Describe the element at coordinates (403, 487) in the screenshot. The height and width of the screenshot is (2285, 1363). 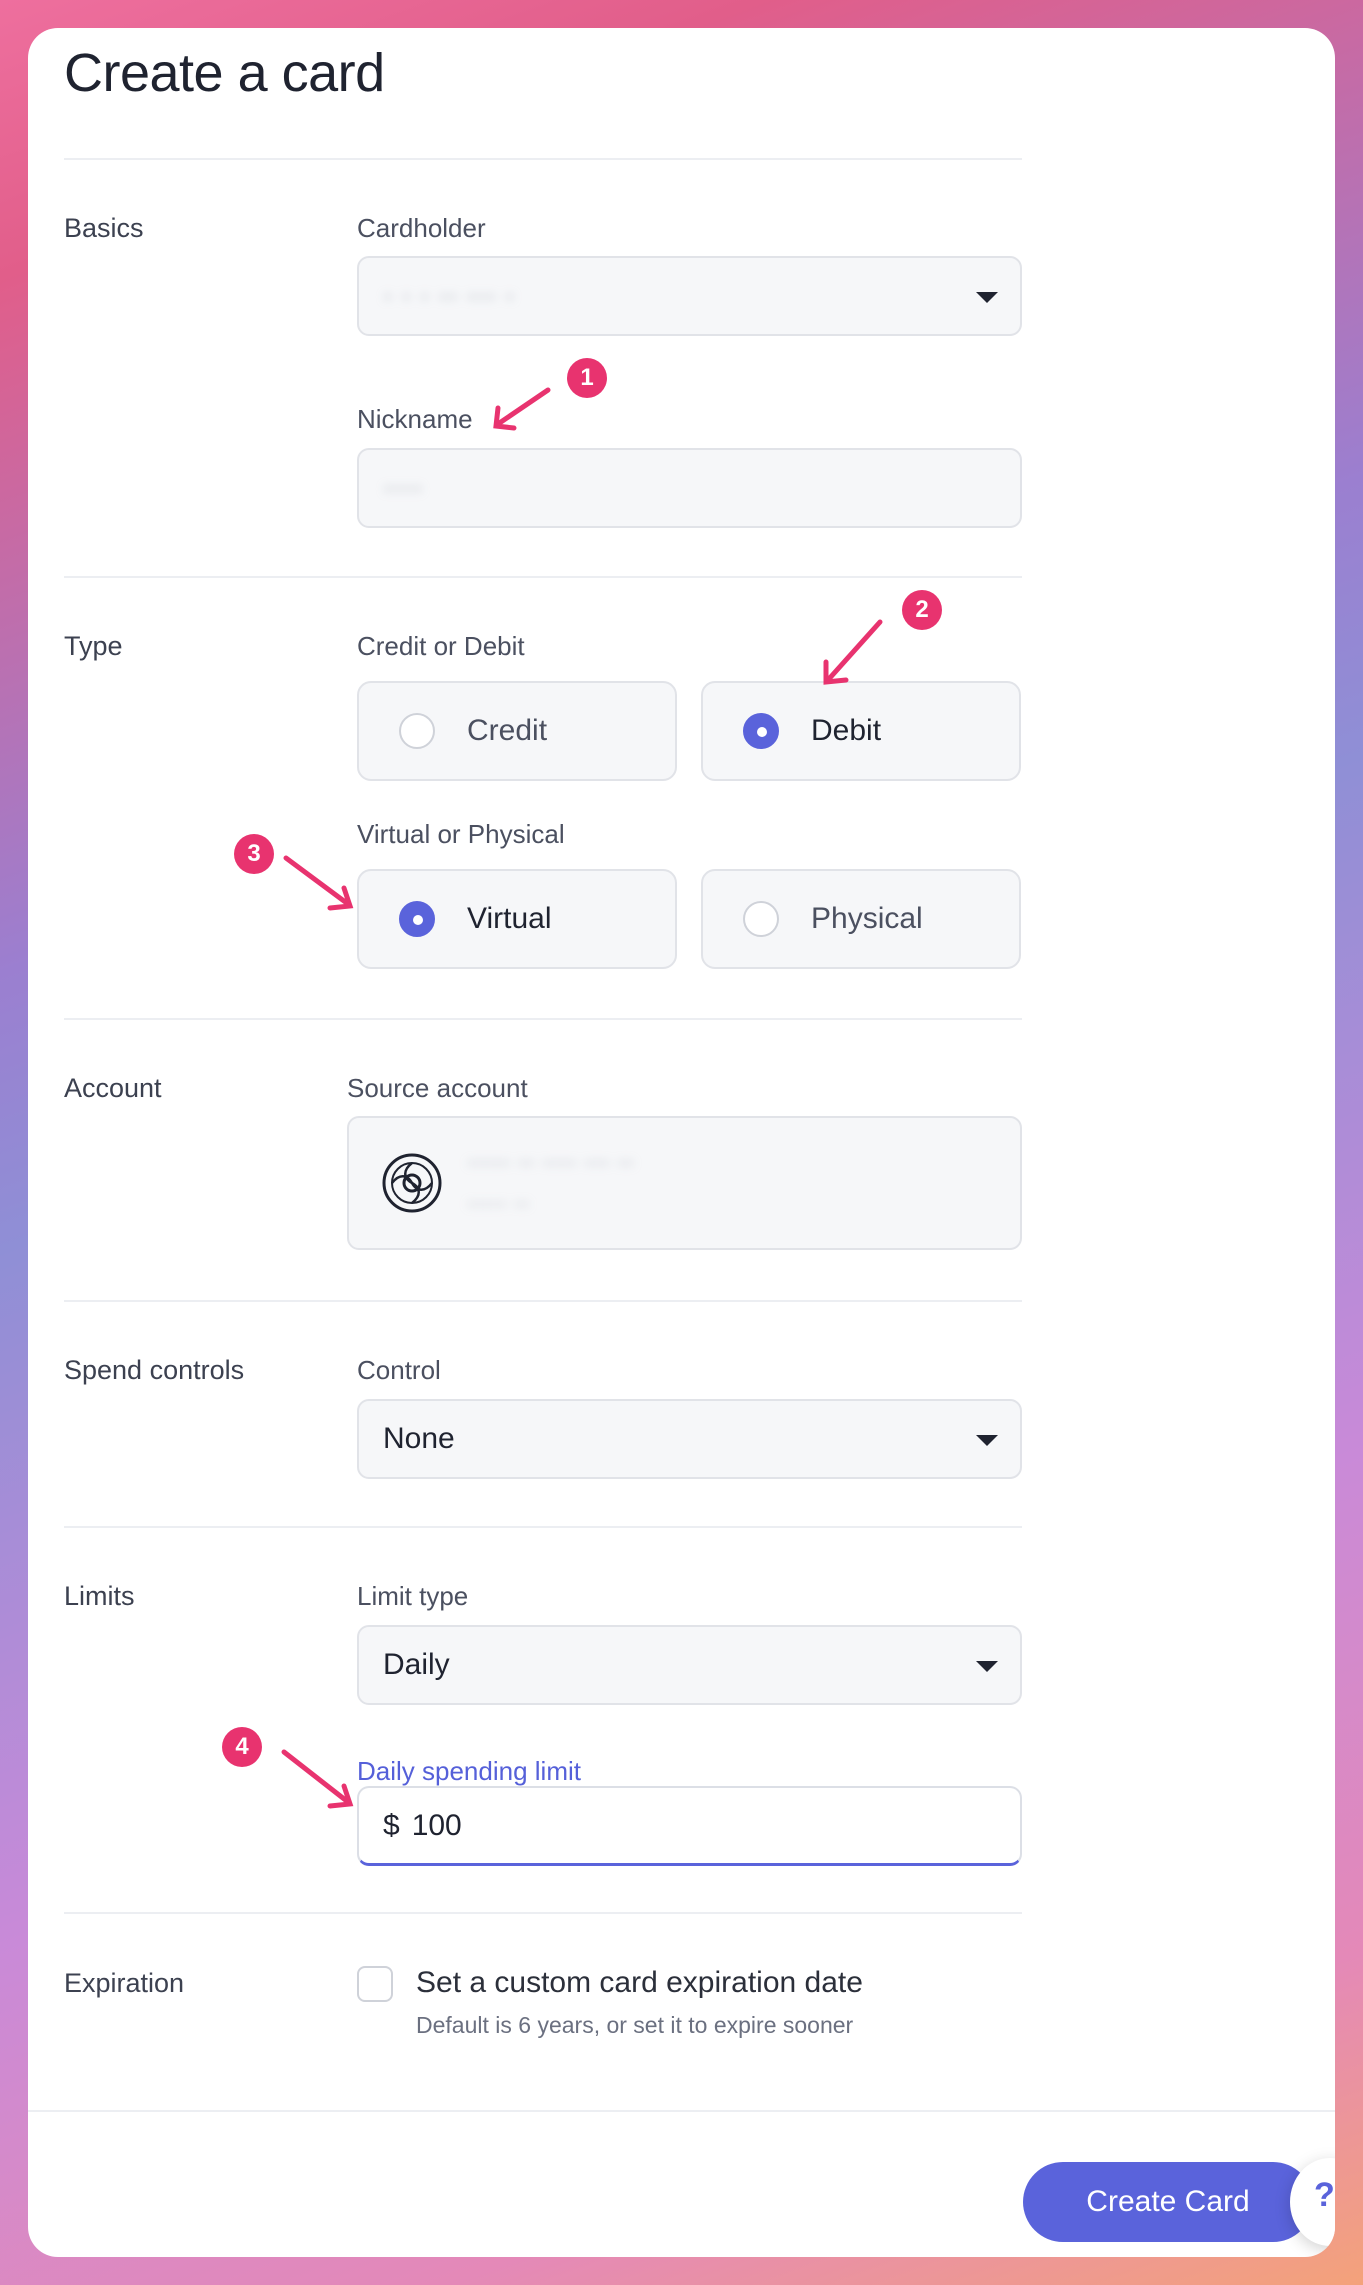
I see `nickname-value: ····` at that location.